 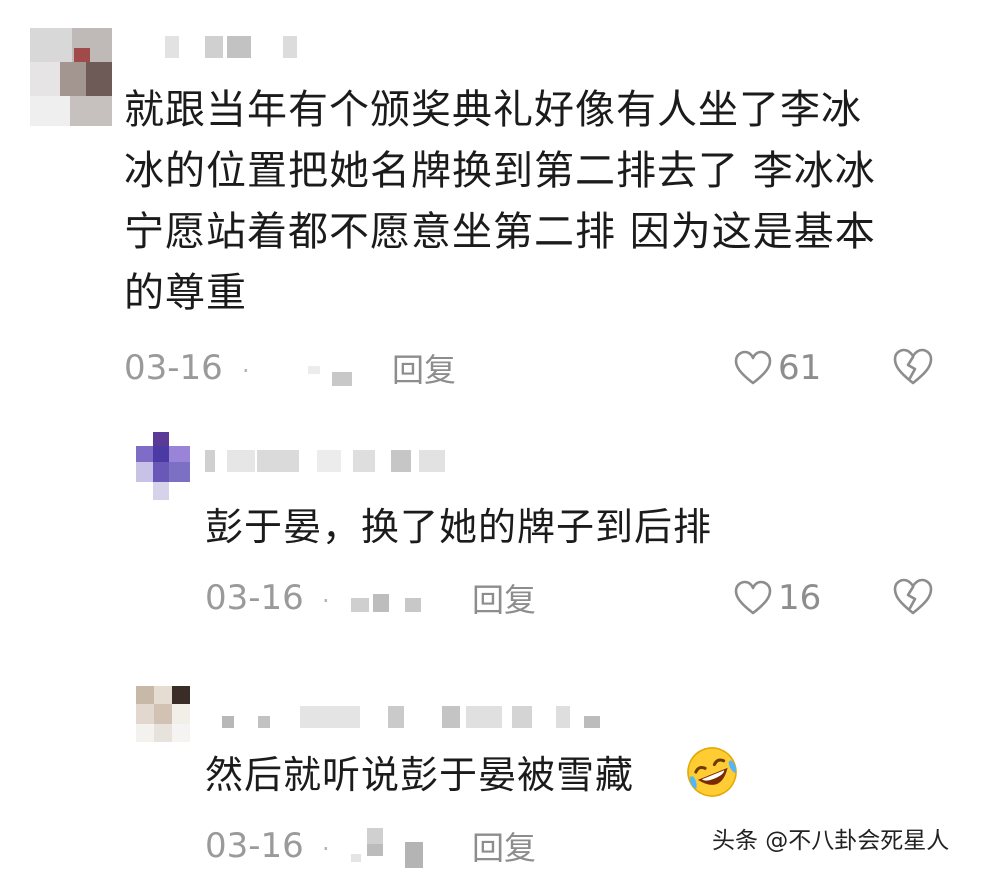 What do you see at coordinates (420, 775) in the screenshot?
I see `reply-text: 然后就听说彭于晏被雪藏` at bounding box center [420, 775].